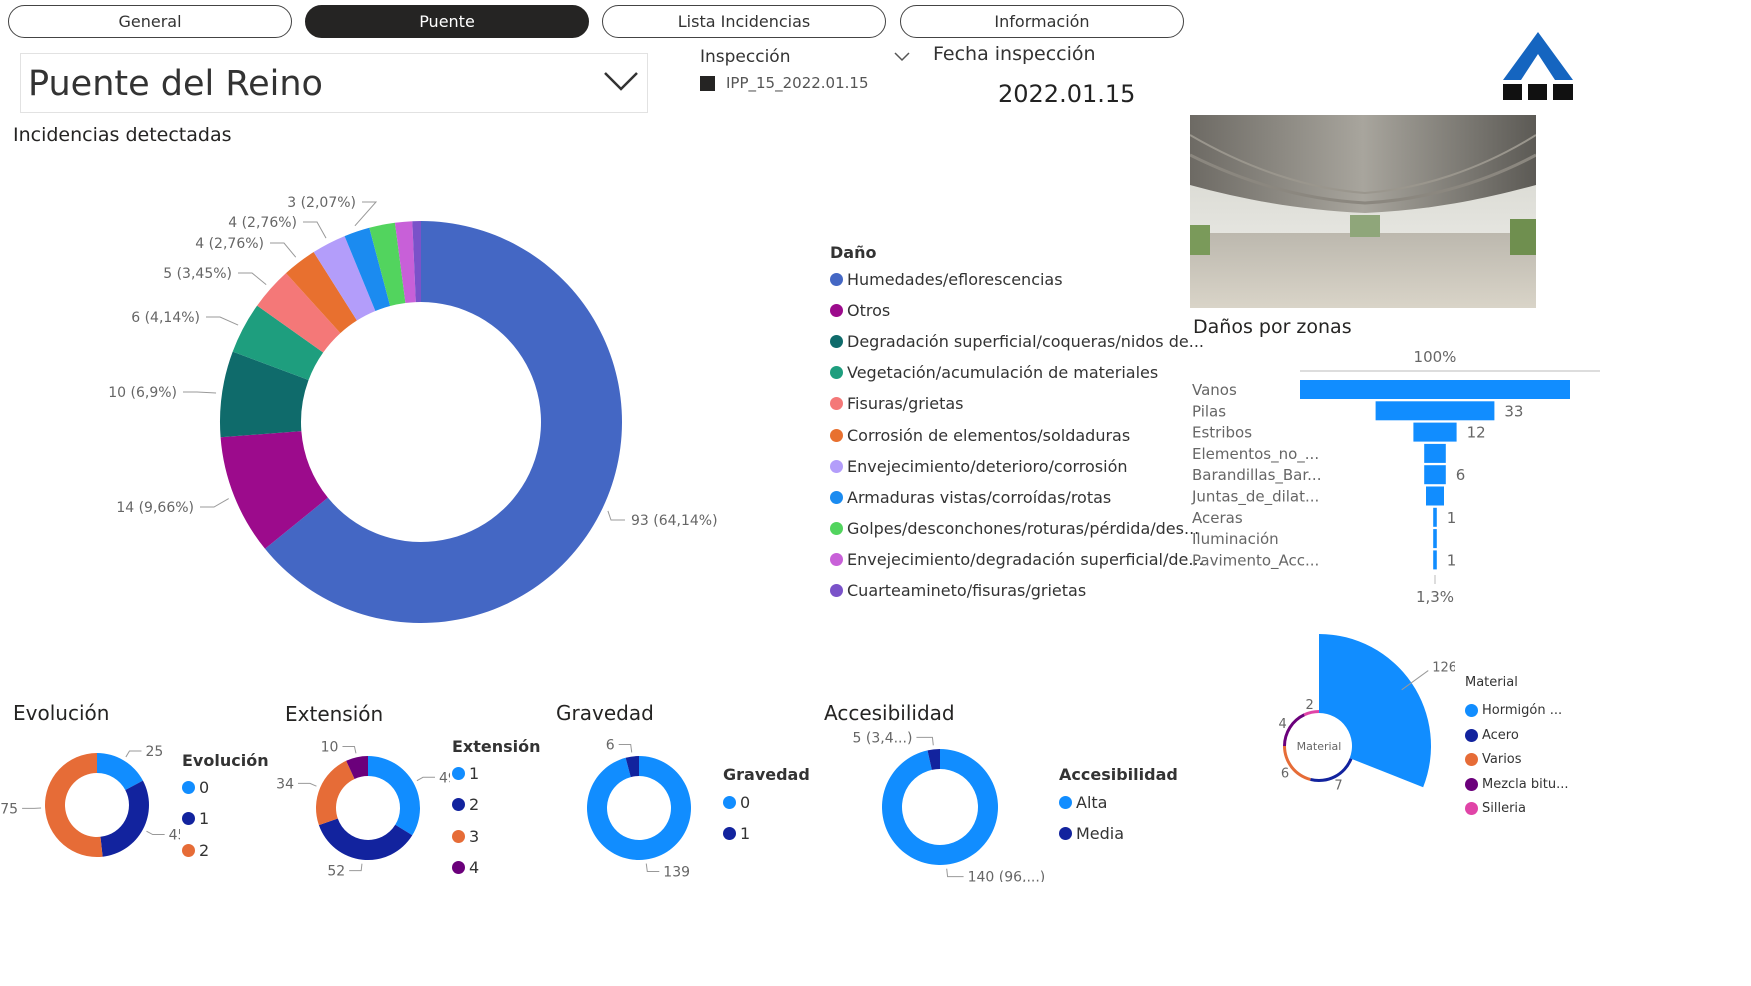  I want to click on accesibilidad-legend-label: Media, so click(1100, 834).